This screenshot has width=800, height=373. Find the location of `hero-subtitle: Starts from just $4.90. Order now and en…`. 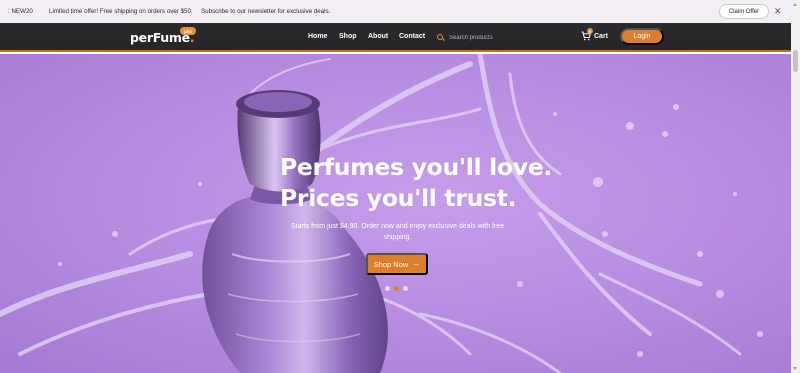

hero-subtitle: Starts from just $4.90. Order now and en… is located at coordinates (397, 232).